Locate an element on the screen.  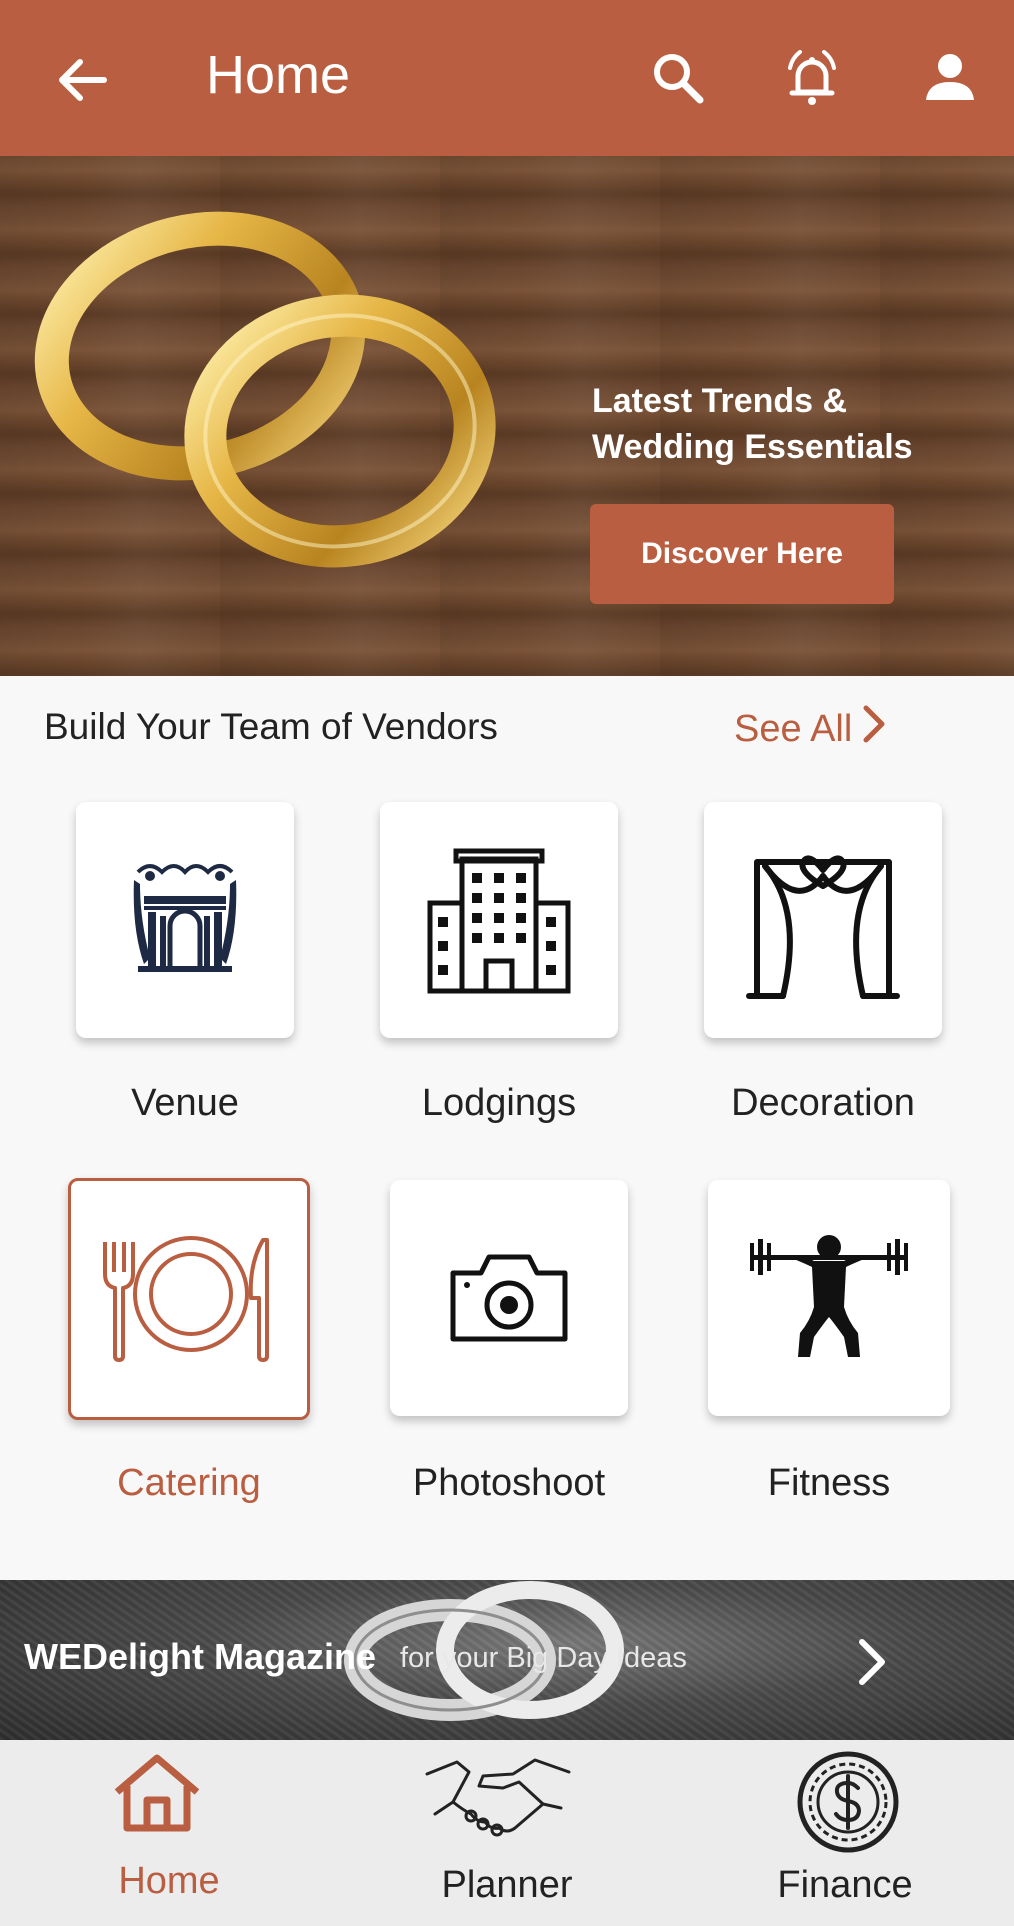
hero-headline: Latest Trends & Wedding Essentials is located at coordinates (752, 424).